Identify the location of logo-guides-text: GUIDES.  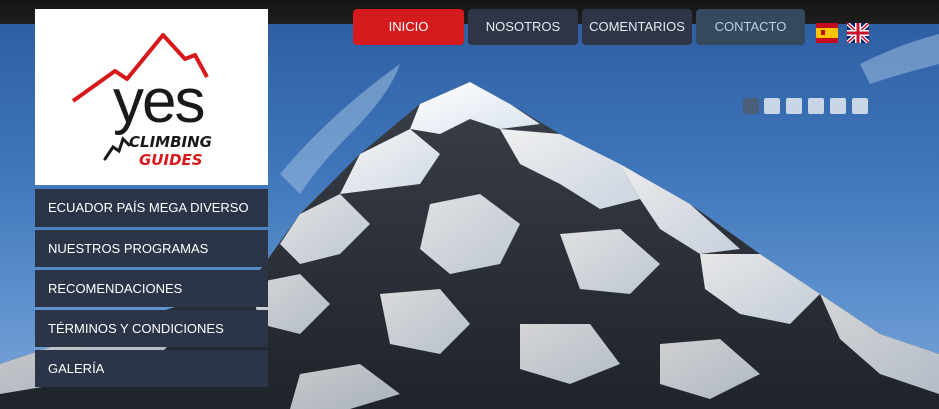
(171, 160).